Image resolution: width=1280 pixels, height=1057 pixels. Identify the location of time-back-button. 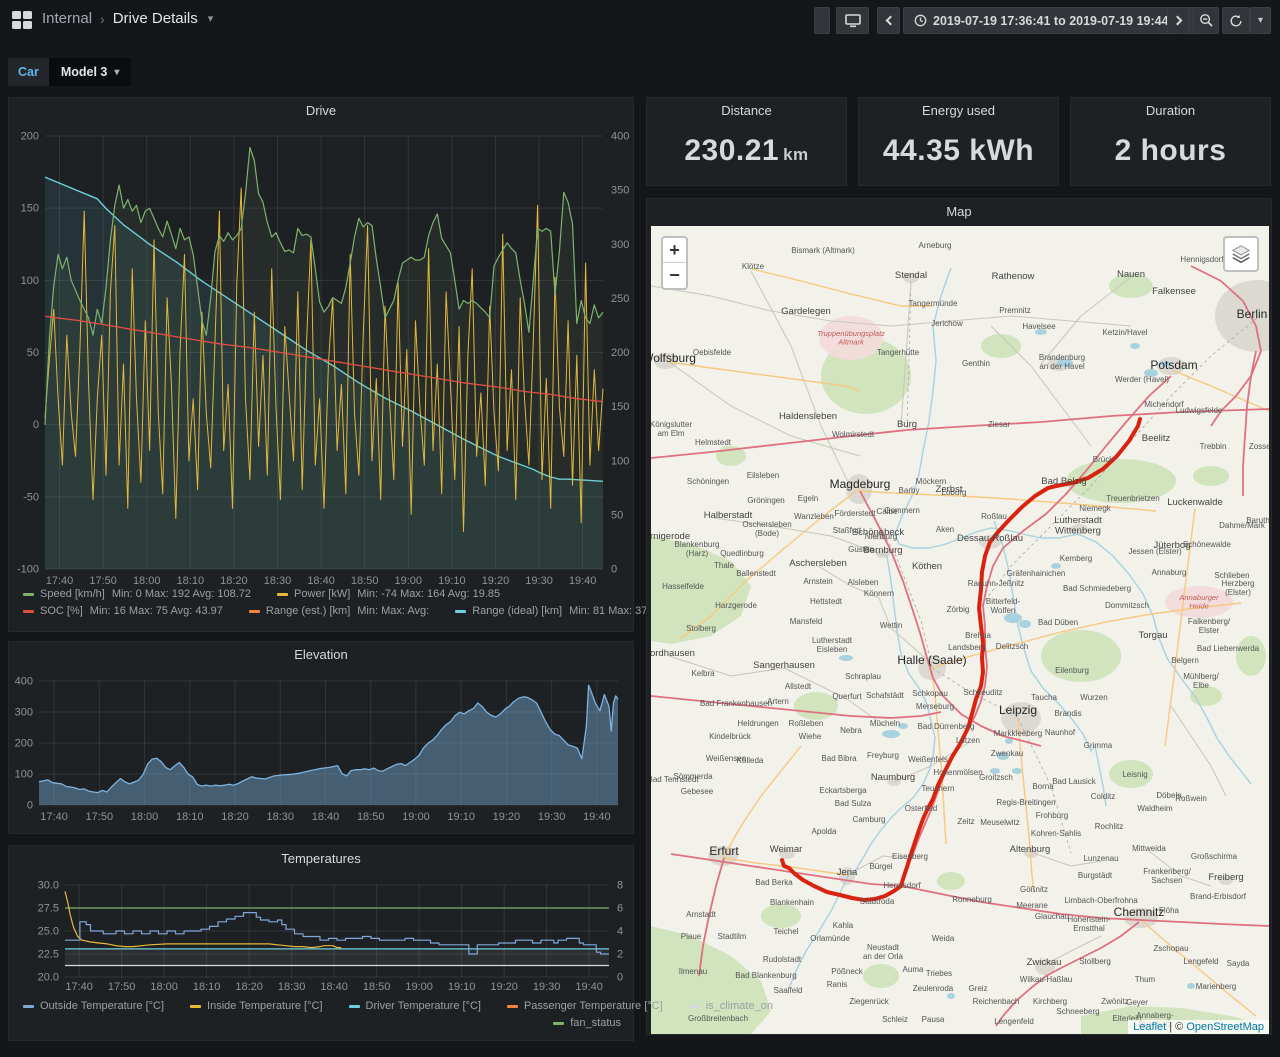
(888, 20).